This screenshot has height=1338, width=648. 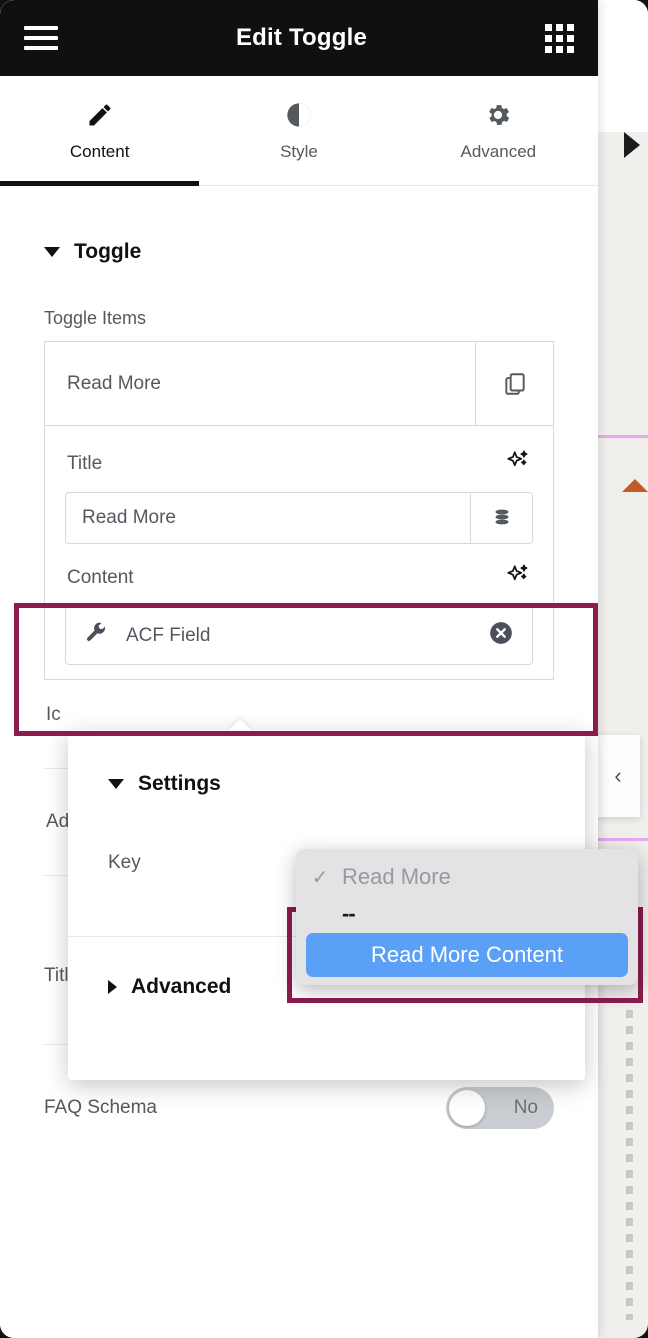 What do you see at coordinates (467, 955) in the screenshot?
I see `dropdown-option-selected: Read More Content` at bounding box center [467, 955].